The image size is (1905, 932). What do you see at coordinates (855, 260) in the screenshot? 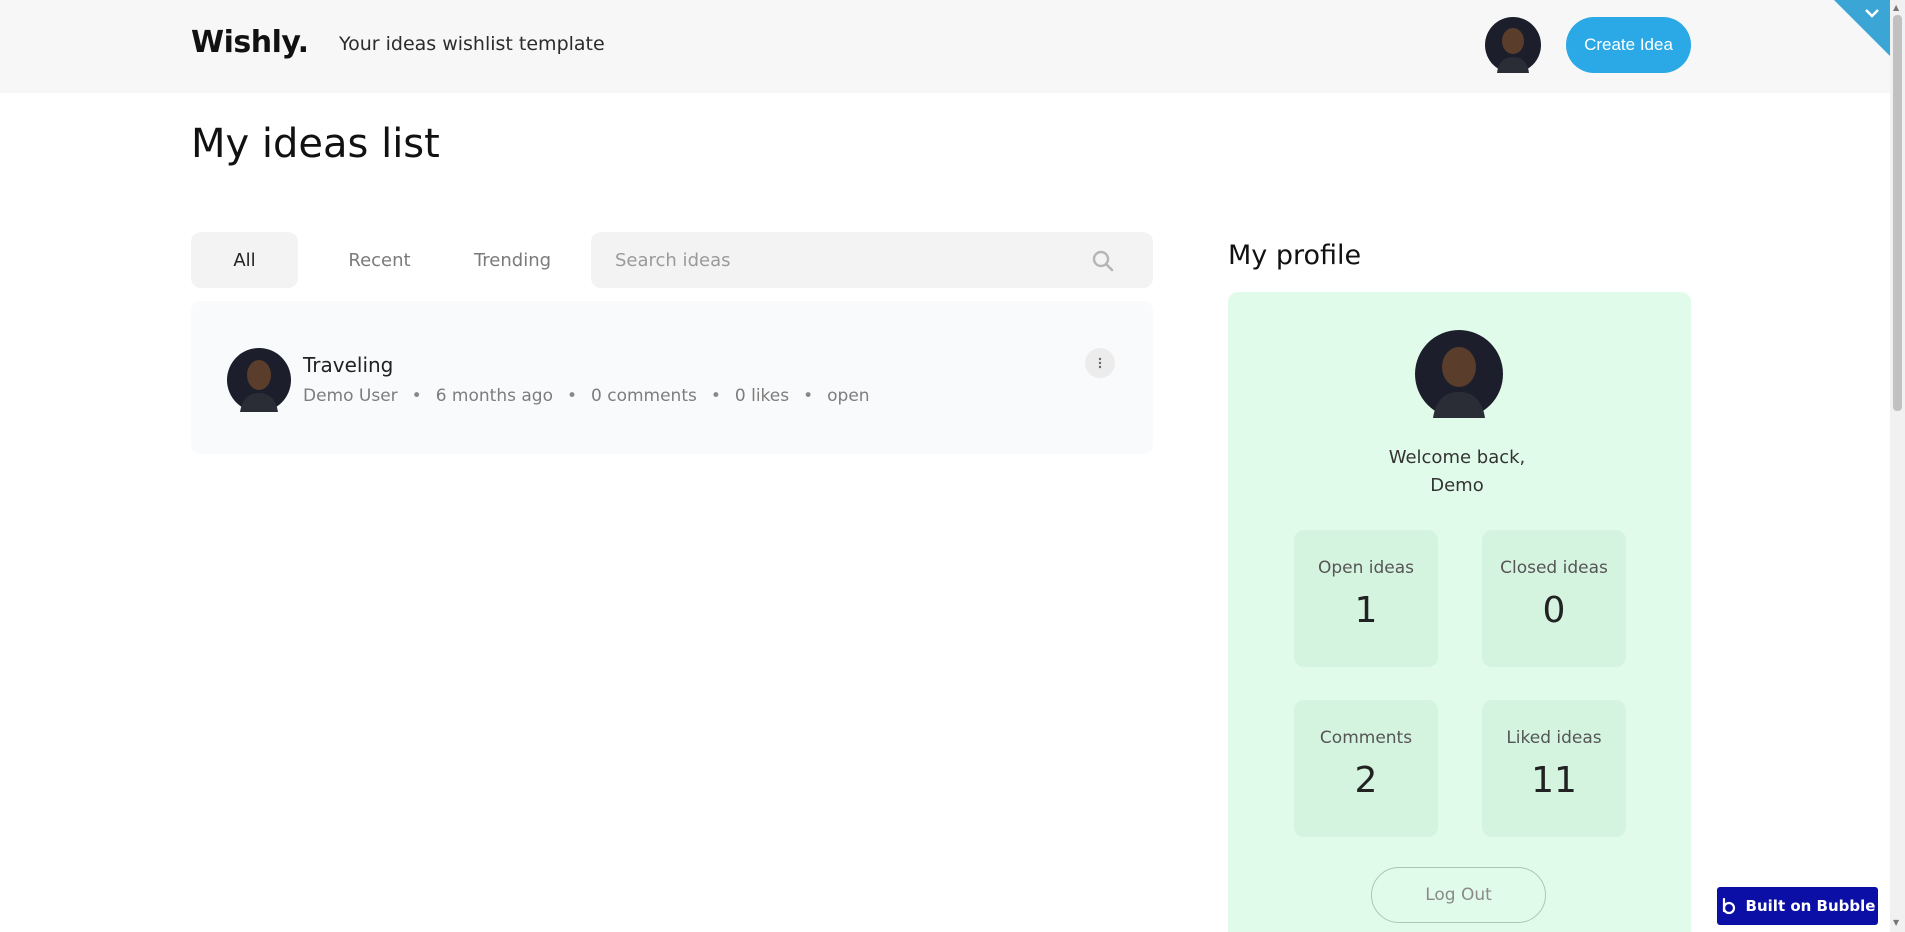
I see `search-input` at bounding box center [855, 260].